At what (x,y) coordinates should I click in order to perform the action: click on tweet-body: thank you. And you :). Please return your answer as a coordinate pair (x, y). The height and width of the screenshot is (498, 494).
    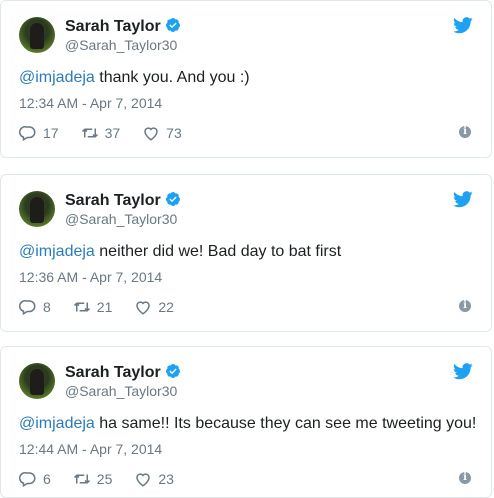
    Looking at the image, I should click on (172, 77).